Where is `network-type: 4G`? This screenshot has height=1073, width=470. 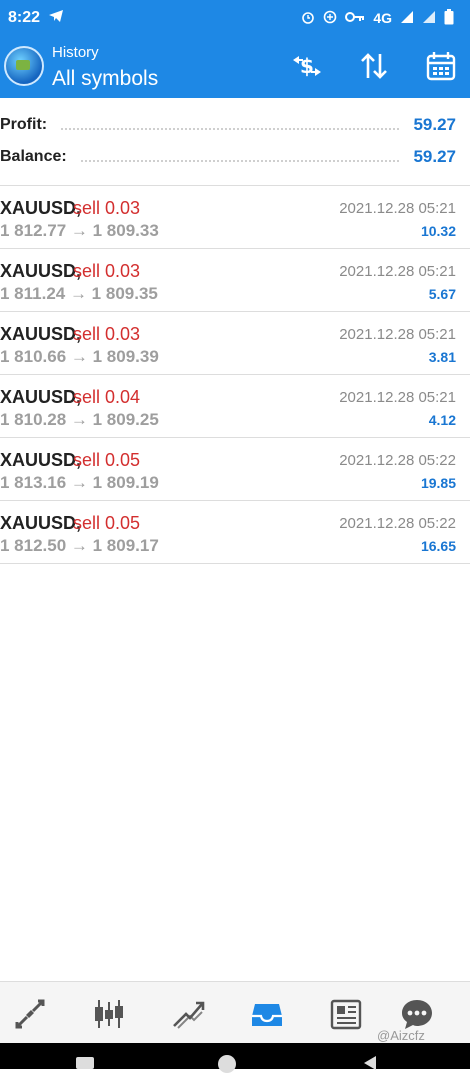
network-type: 4G is located at coordinates (382, 18).